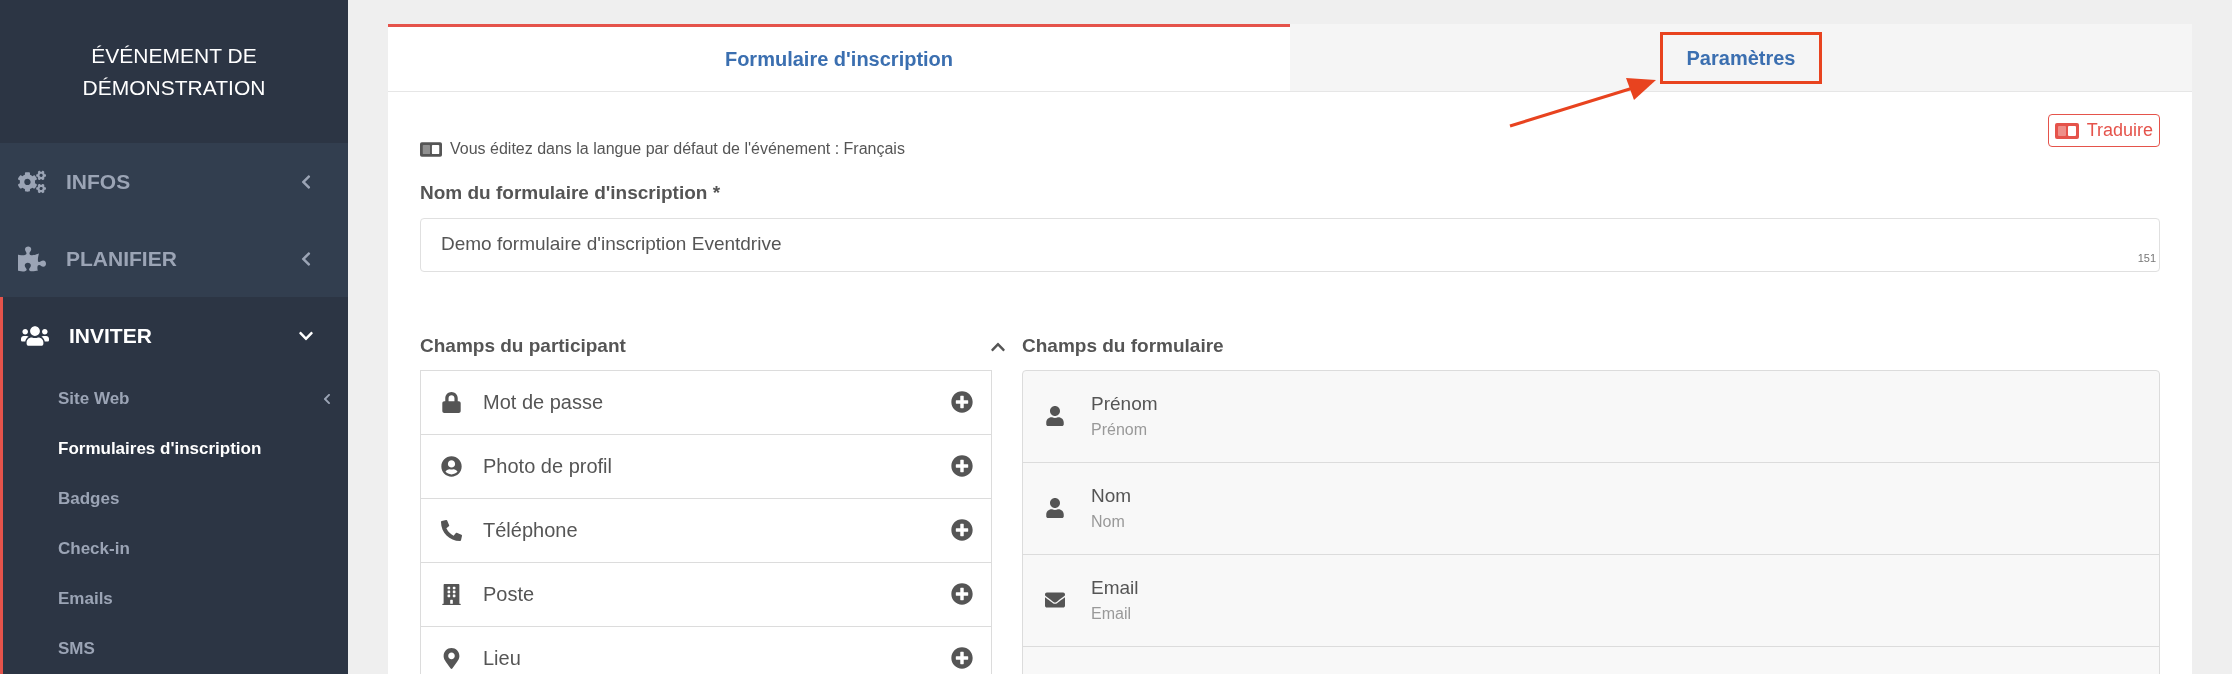 Image resolution: width=2232 pixels, height=674 pixels. What do you see at coordinates (1108, 522) in the screenshot?
I see `field-placeholder: Nom` at bounding box center [1108, 522].